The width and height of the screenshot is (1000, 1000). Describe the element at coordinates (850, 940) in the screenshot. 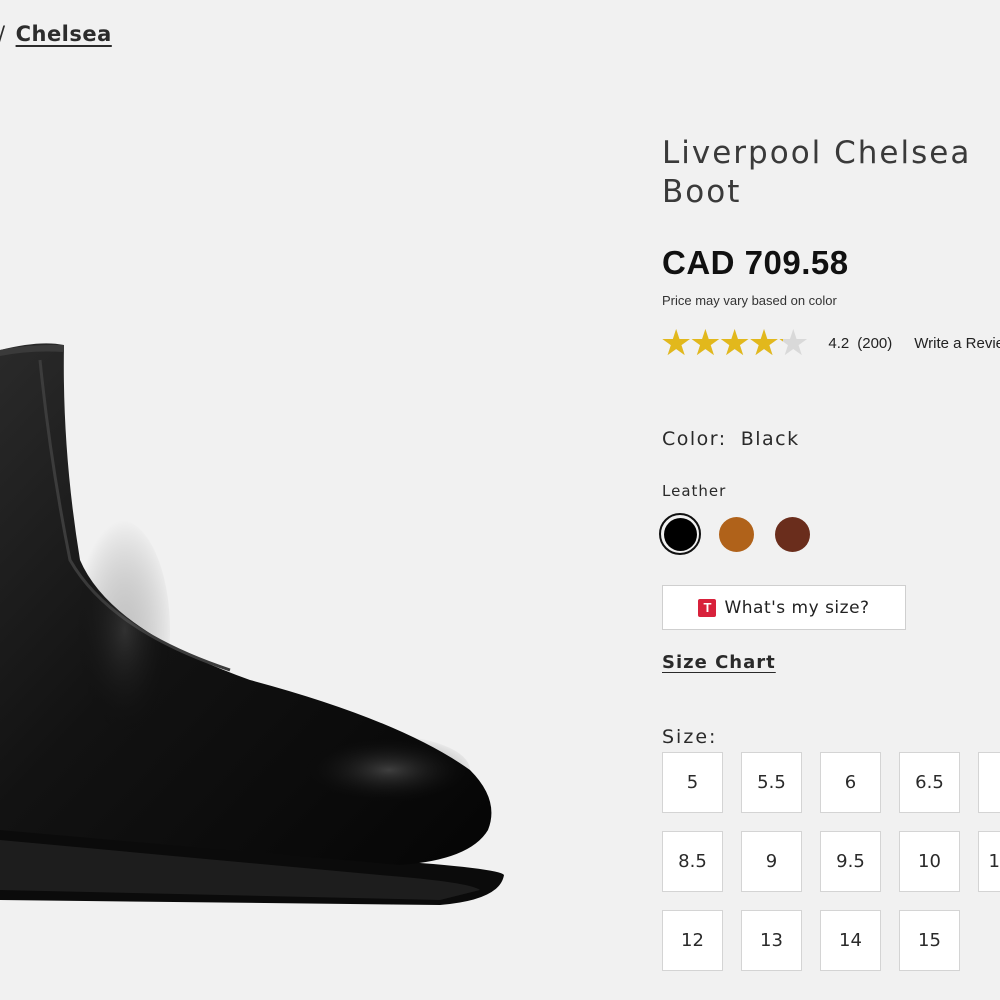

I see `size-option-14: 14` at that location.